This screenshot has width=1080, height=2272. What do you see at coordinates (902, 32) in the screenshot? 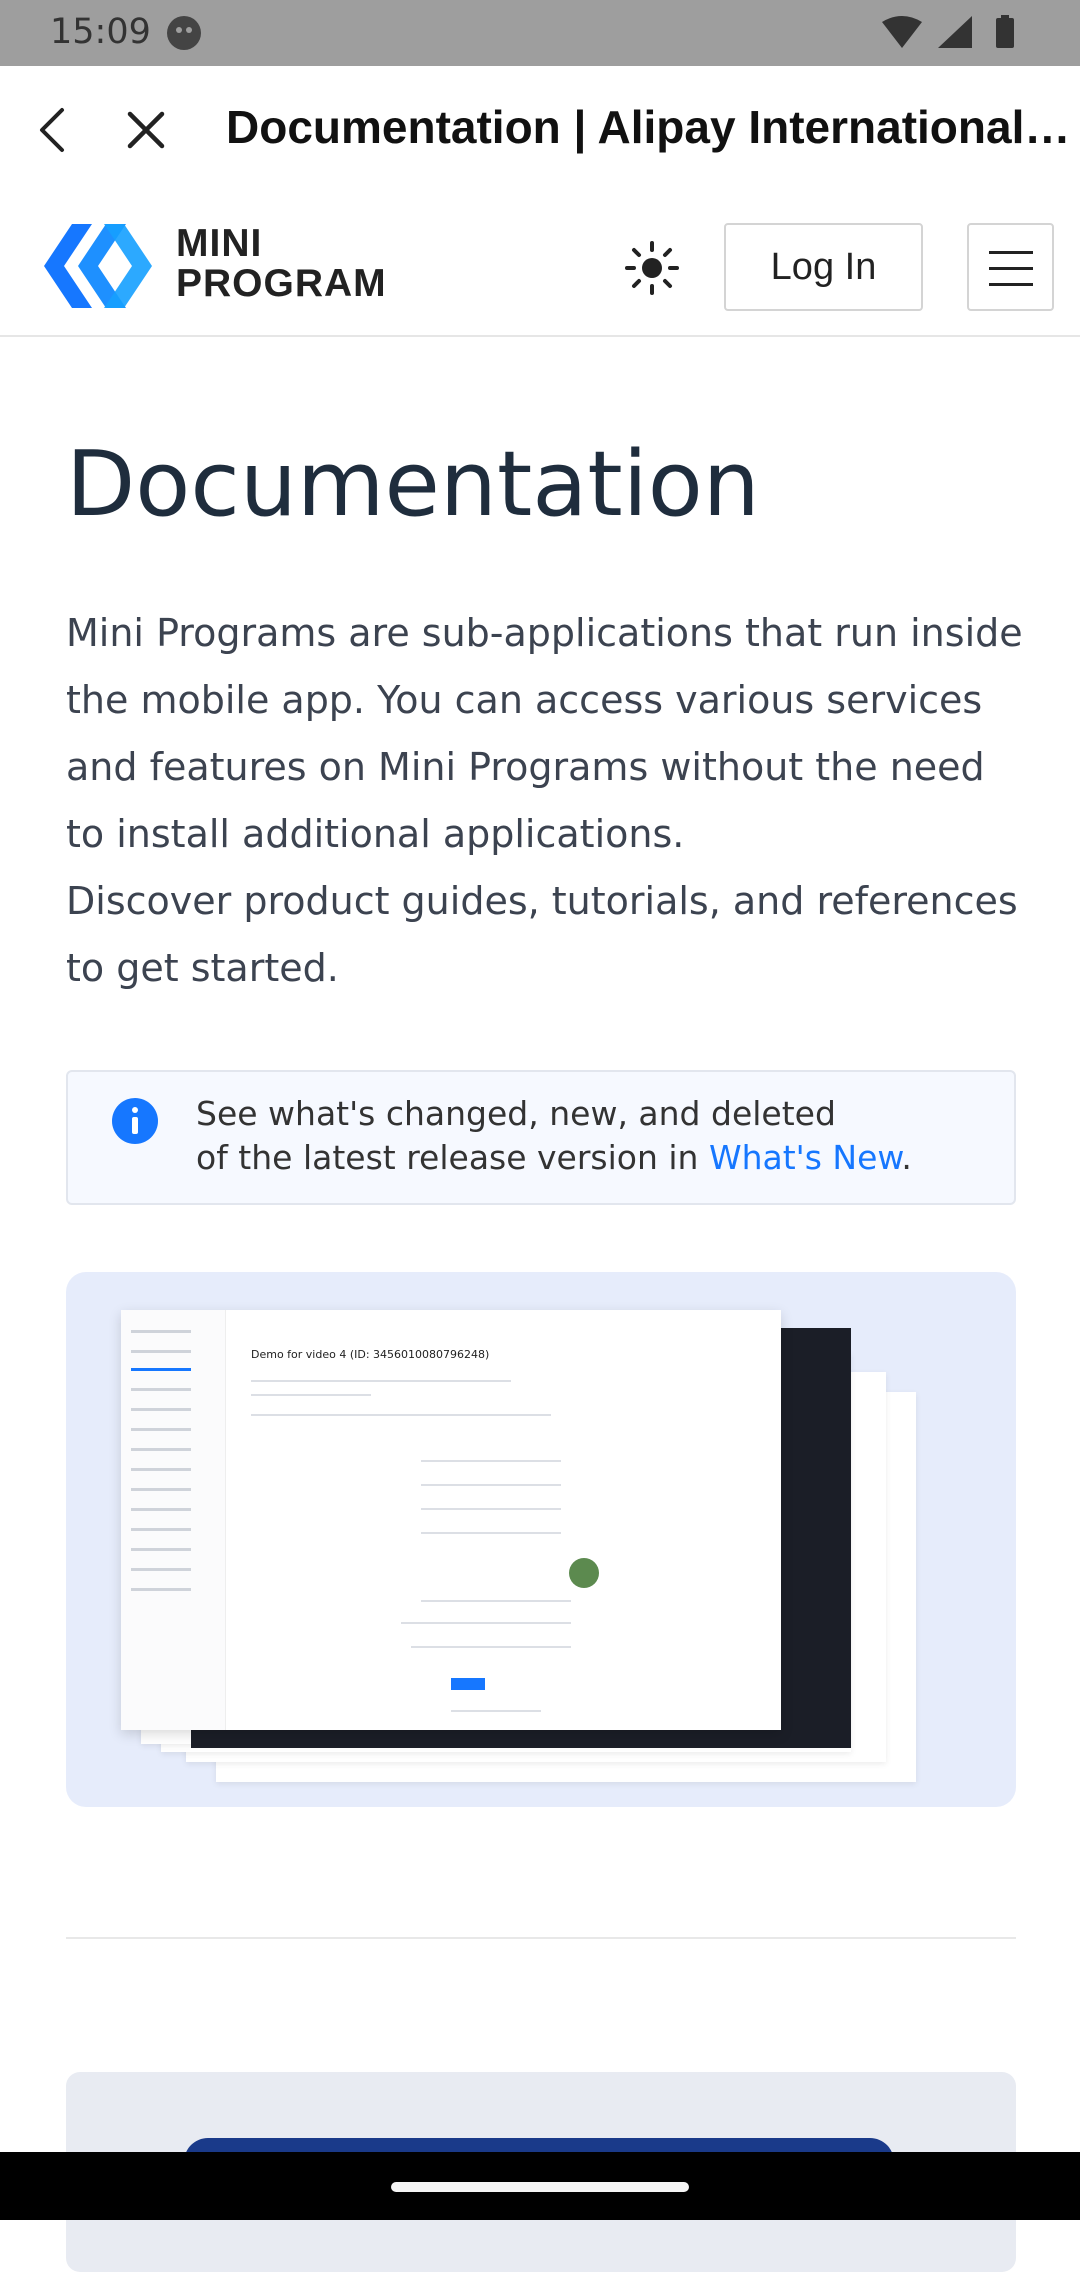
I see `wifi-icon` at bounding box center [902, 32].